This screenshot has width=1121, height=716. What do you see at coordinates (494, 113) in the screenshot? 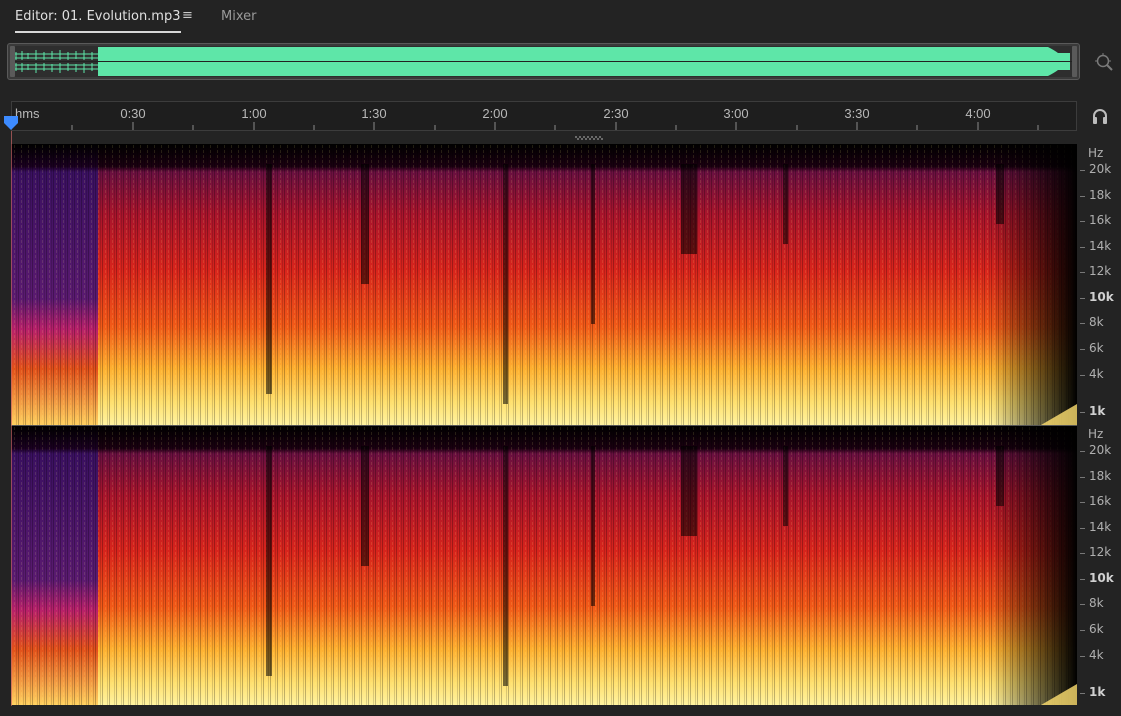
I see `ruler-label: 2:00` at bounding box center [494, 113].